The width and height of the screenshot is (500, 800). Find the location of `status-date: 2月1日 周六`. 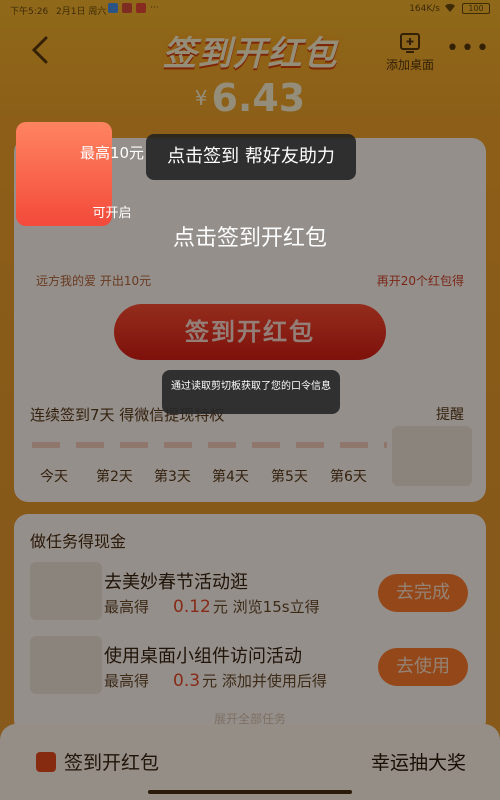

status-date: 2月1日 周六 is located at coordinates (81, 12).